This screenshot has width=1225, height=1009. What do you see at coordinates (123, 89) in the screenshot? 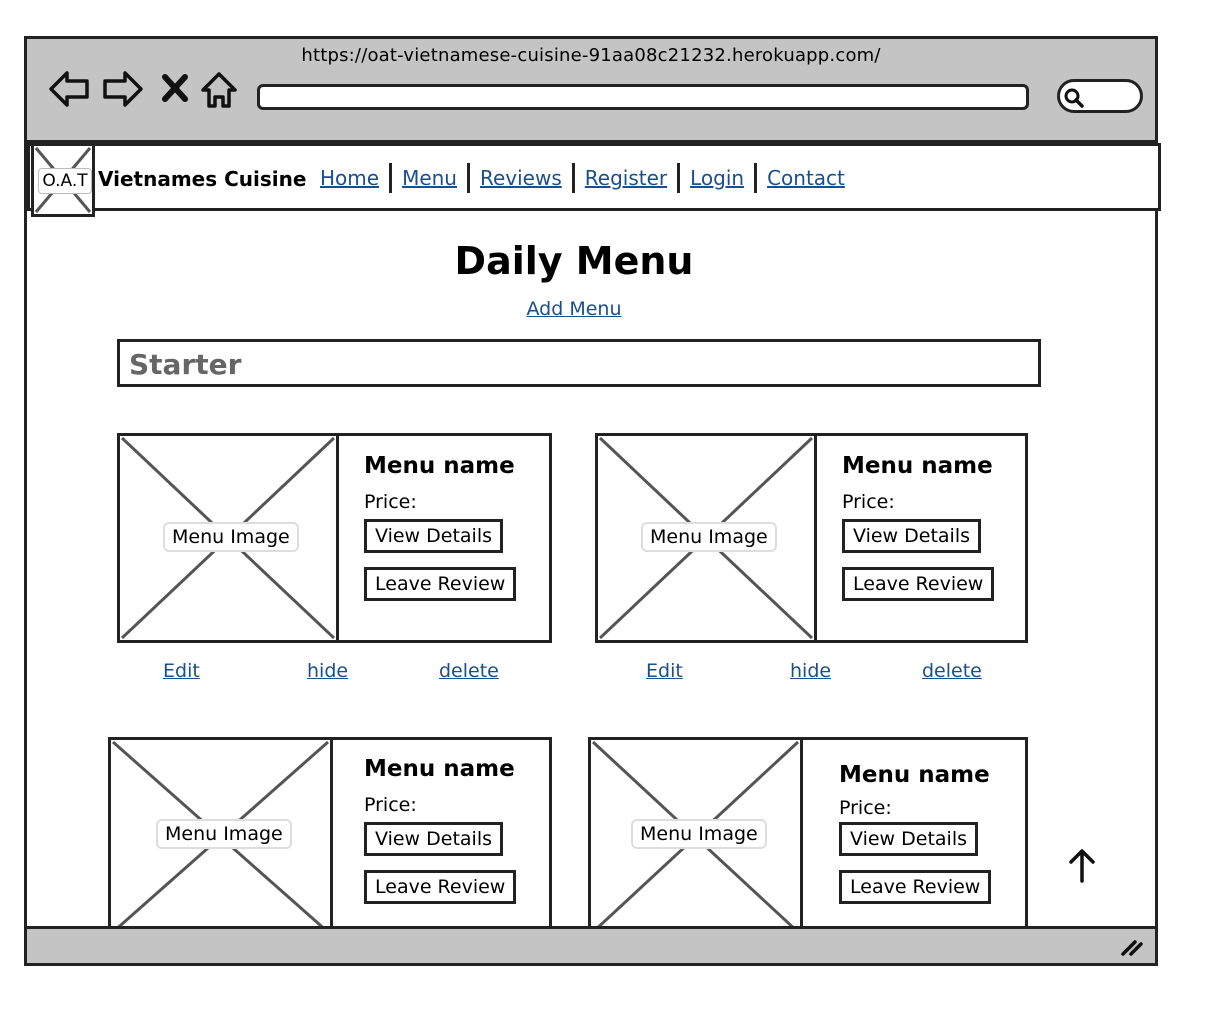
I see `forward-icon` at bounding box center [123, 89].